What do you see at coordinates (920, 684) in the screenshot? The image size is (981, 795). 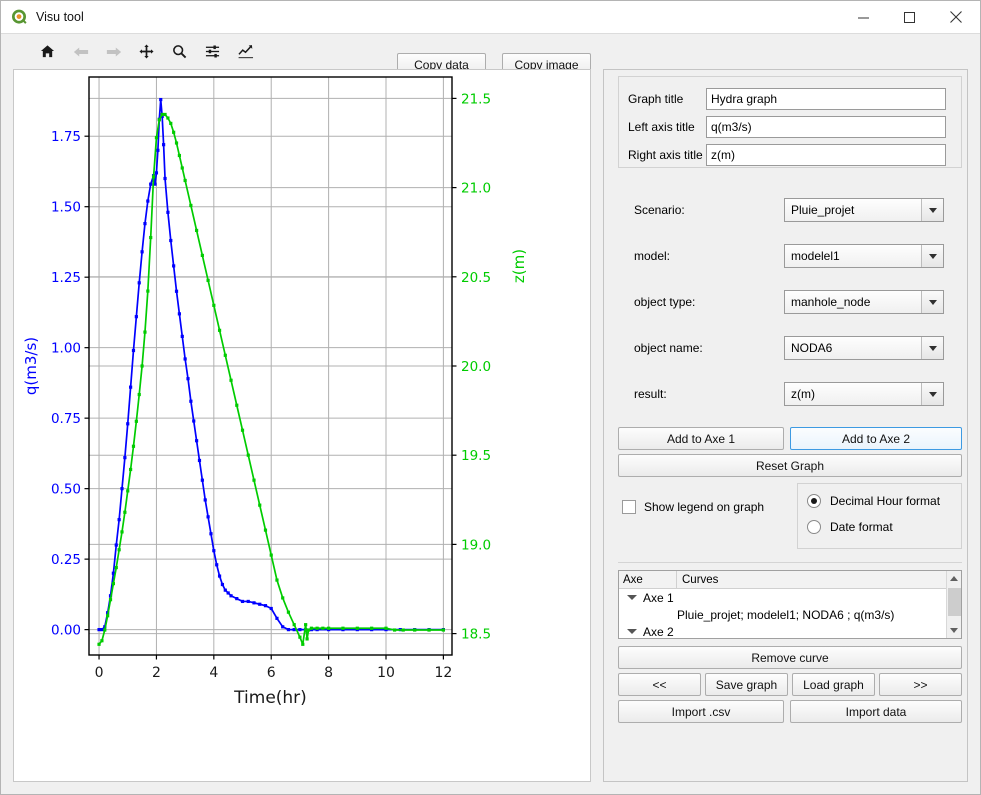 I see `next-button: >>` at bounding box center [920, 684].